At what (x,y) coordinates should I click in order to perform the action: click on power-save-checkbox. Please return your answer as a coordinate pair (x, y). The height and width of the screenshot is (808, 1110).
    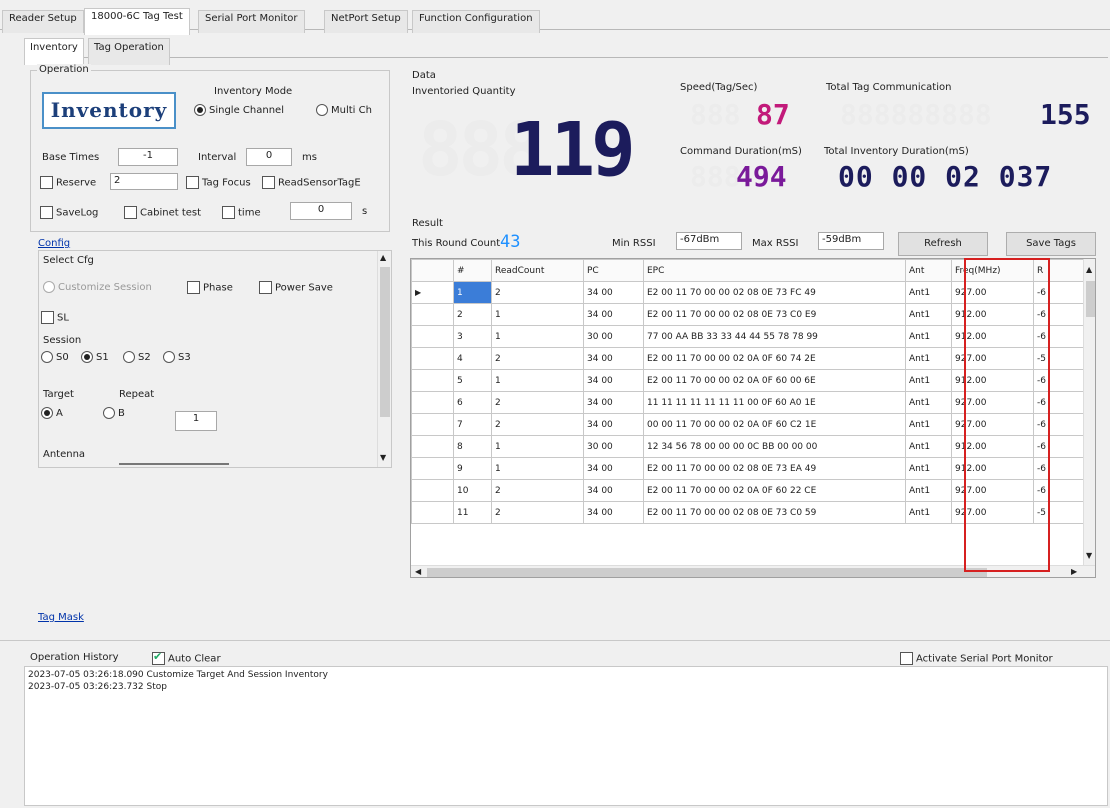
    Looking at the image, I should click on (265, 287).